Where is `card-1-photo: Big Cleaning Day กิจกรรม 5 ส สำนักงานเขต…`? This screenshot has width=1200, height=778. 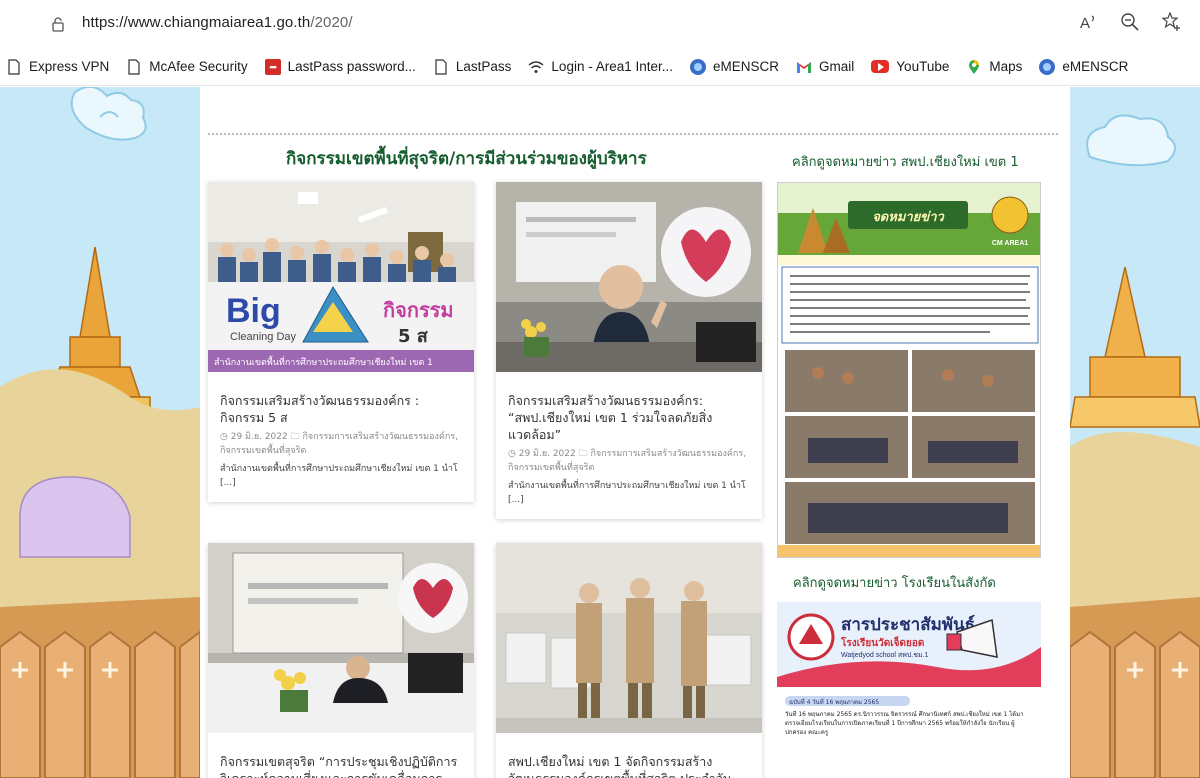 card-1-photo: Big Cleaning Day กิจกรรม 5 ส สำนักงานเขต… is located at coordinates (341, 277).